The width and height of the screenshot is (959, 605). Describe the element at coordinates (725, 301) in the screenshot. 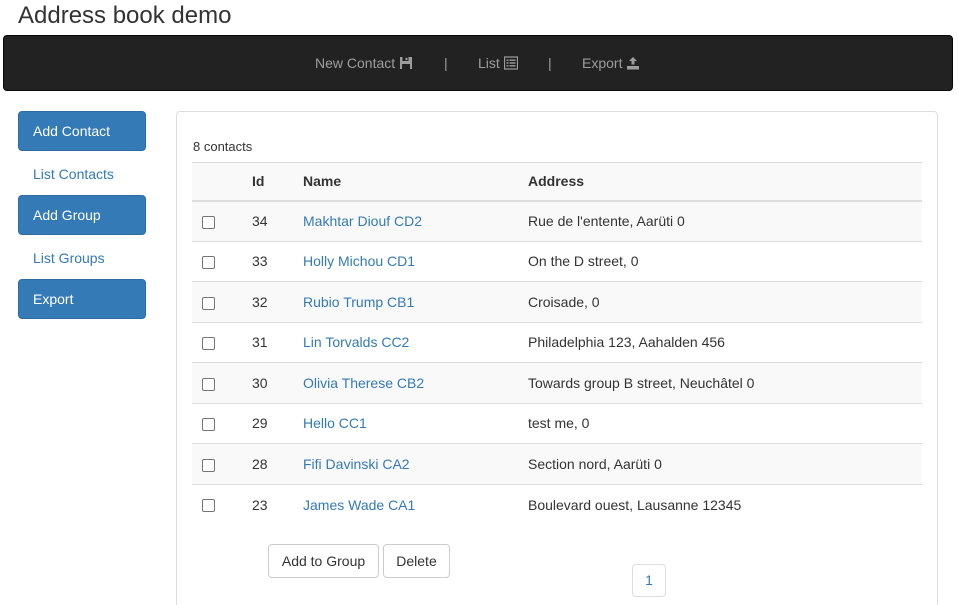

I see `row-address: Croisade, 0` at that location.